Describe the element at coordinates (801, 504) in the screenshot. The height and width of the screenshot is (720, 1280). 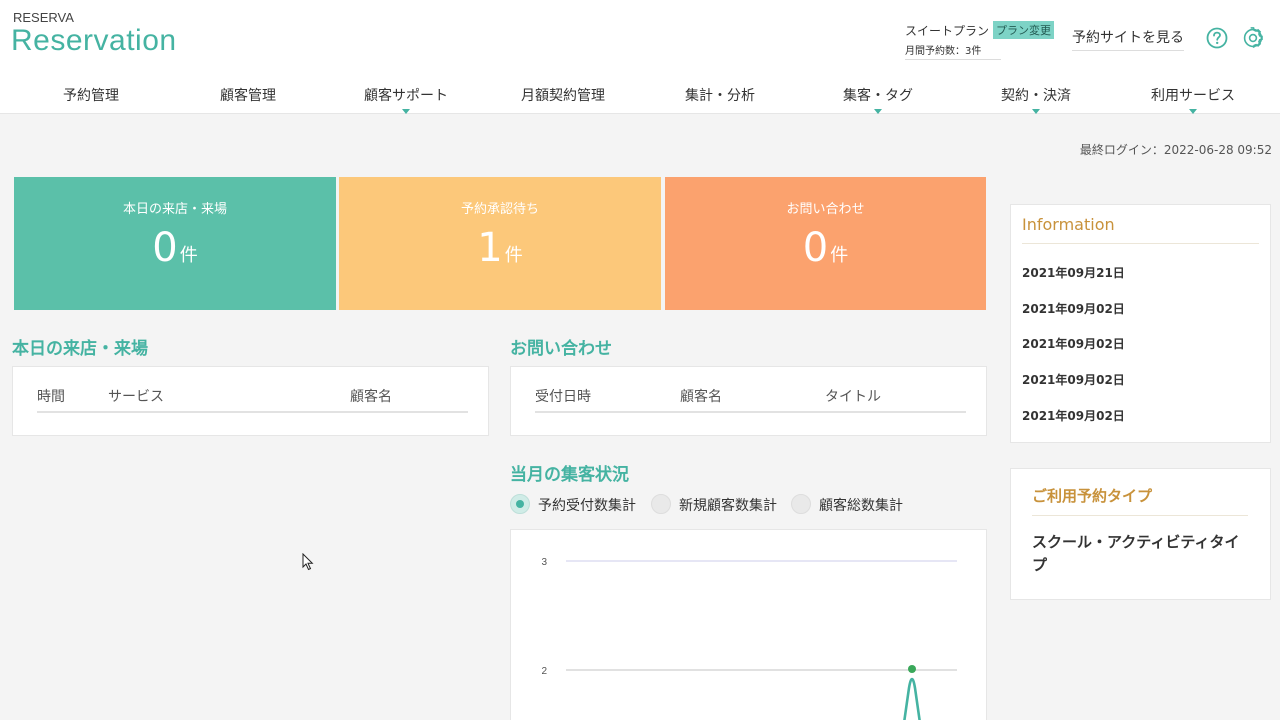
I see `radio-total-customers` at that location.